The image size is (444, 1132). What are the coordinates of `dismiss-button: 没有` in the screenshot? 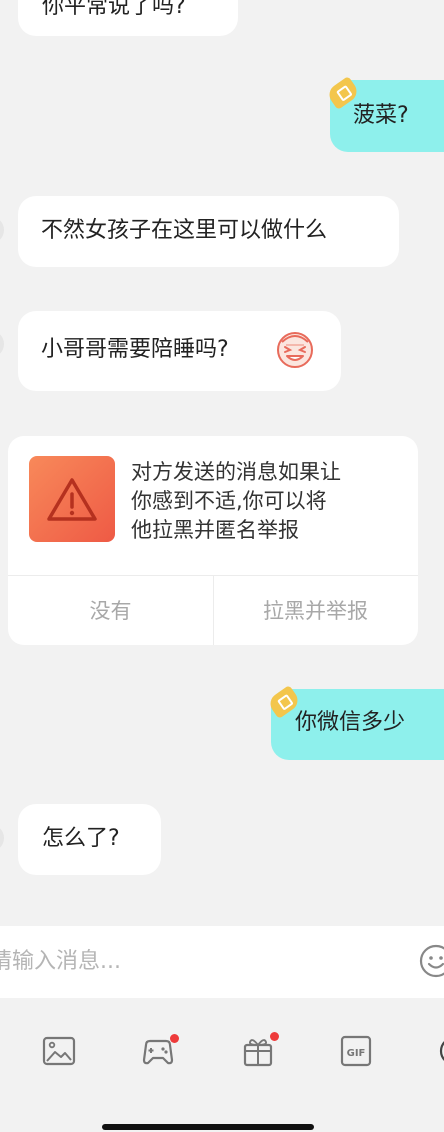 It's located at (110, 610).